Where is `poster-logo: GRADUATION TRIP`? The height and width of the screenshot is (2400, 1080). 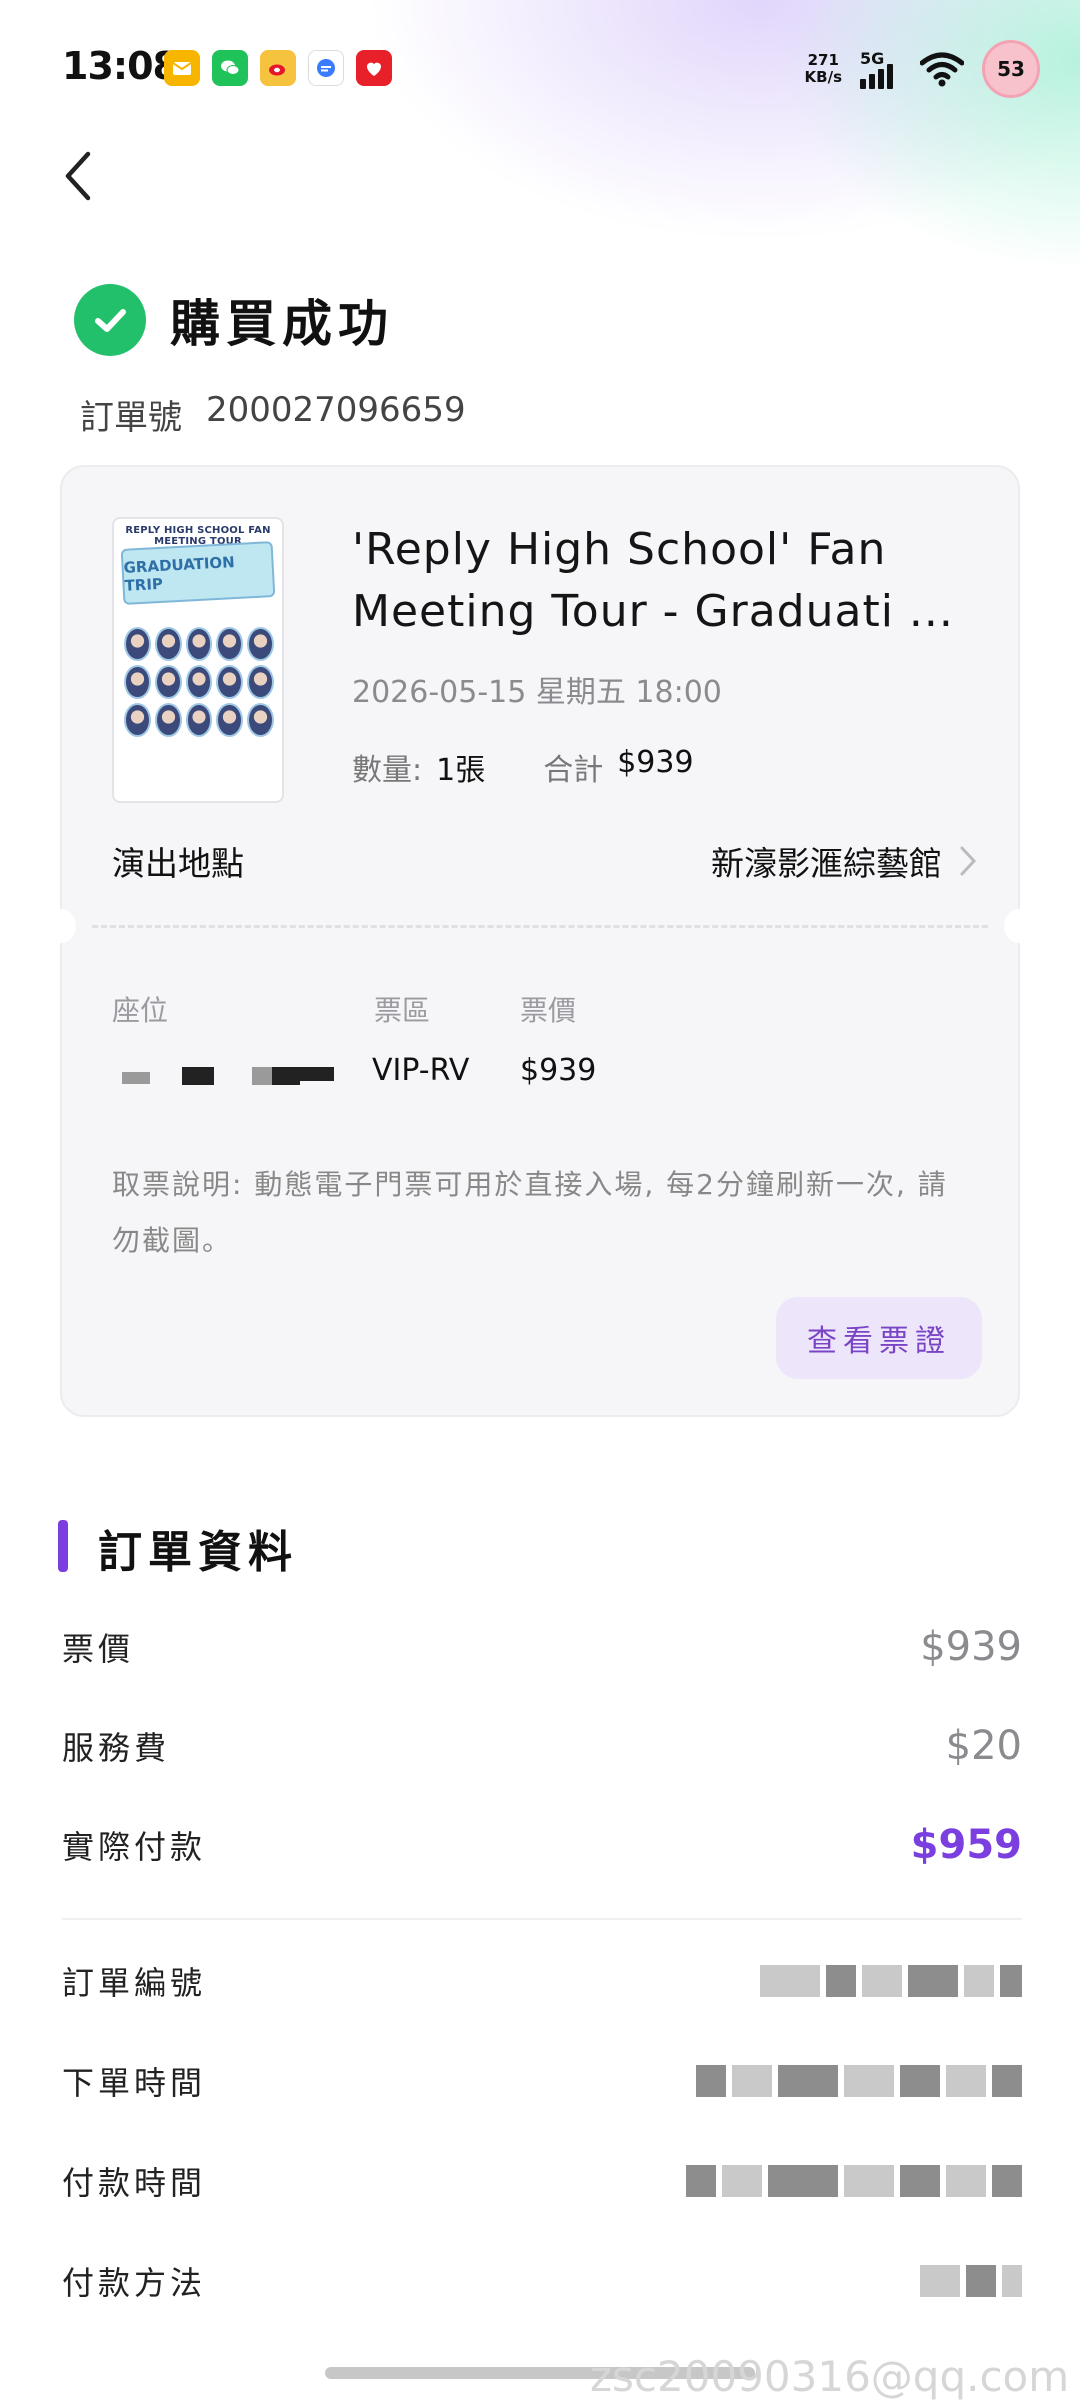 poster-logo: GRADUATION TRIP is located at coordinates (198, 573).